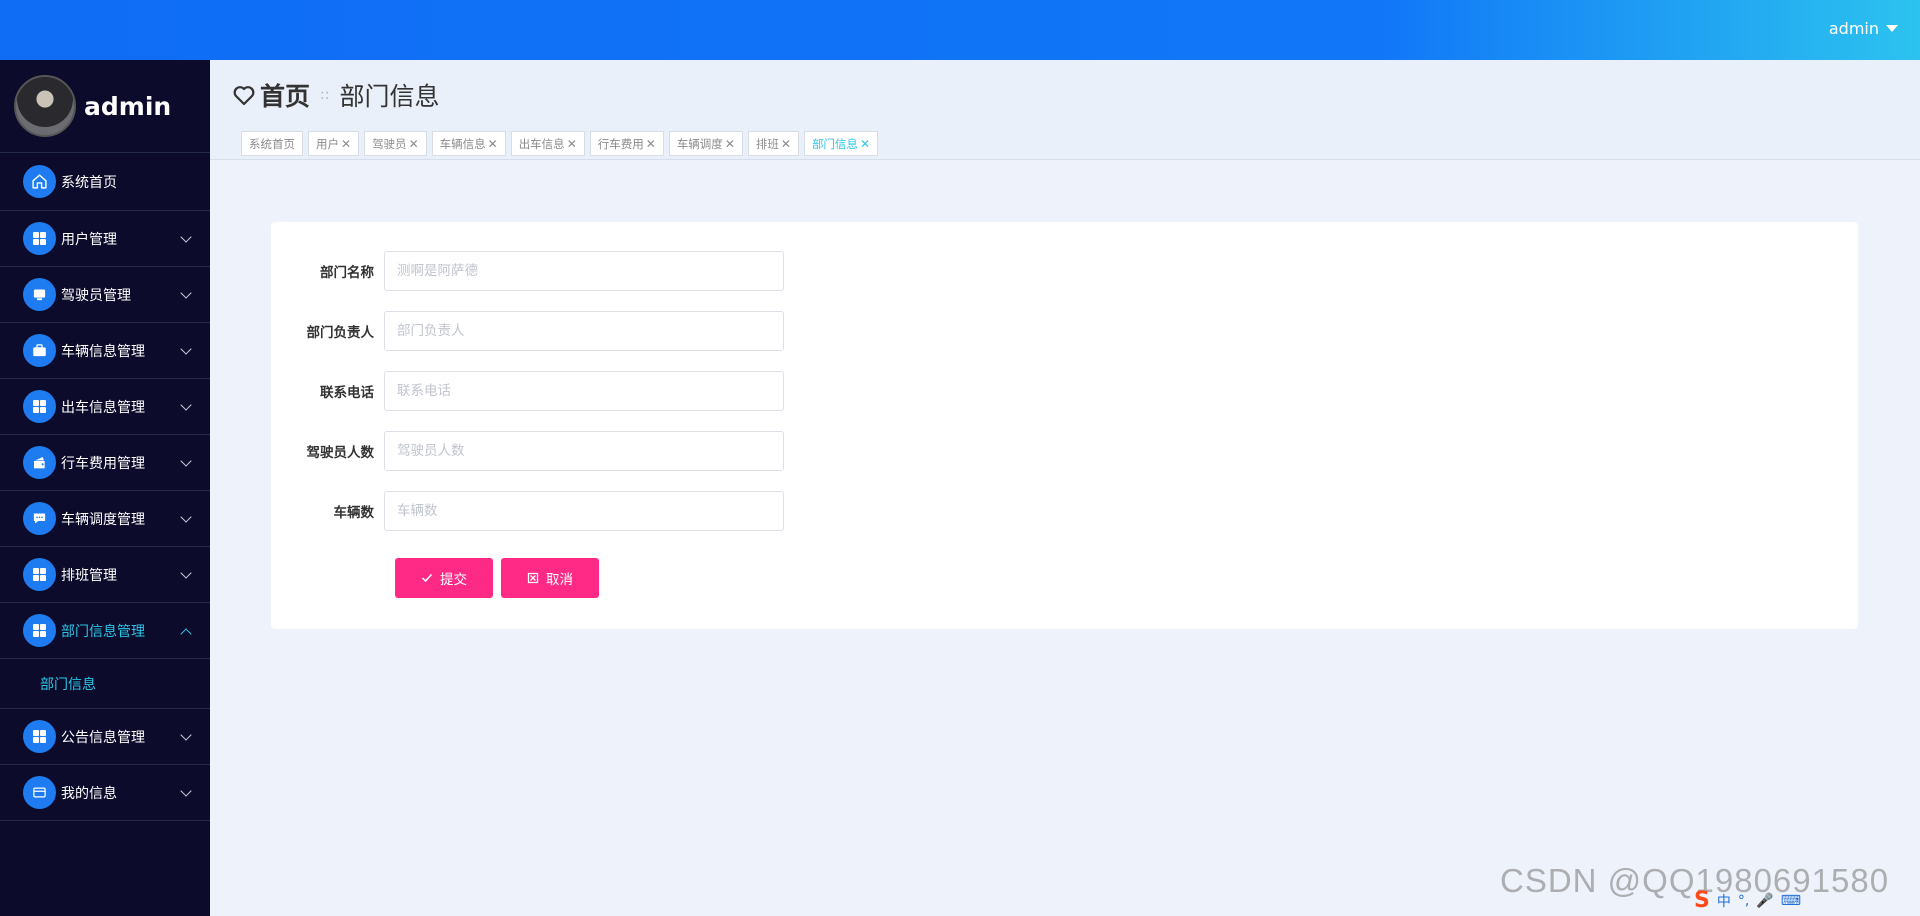 Image resolution: width=1920 pixels, height=916 pixels. I want to click on form-row-department-name: 部门名称, so click(527, 271).